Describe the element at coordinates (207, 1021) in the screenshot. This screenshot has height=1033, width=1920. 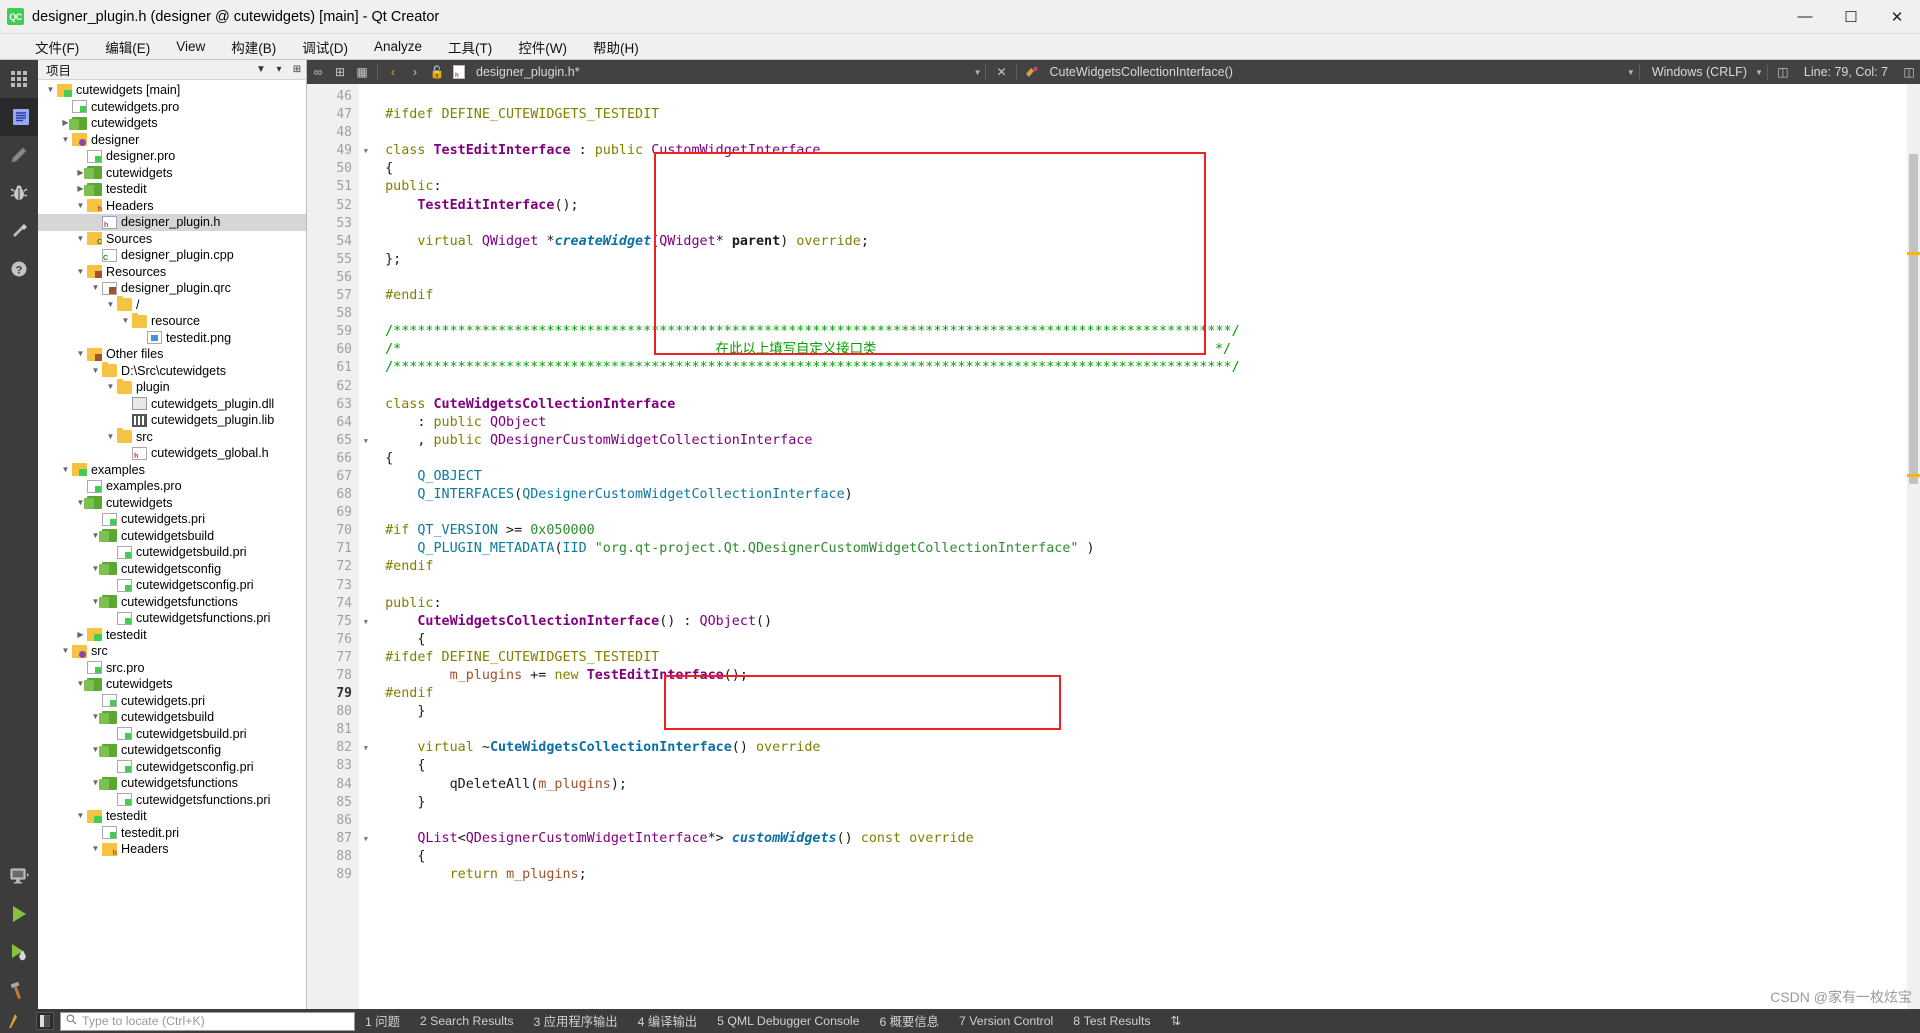
I see `locator-input: Type to locate (Ctrl+K)` at that location.